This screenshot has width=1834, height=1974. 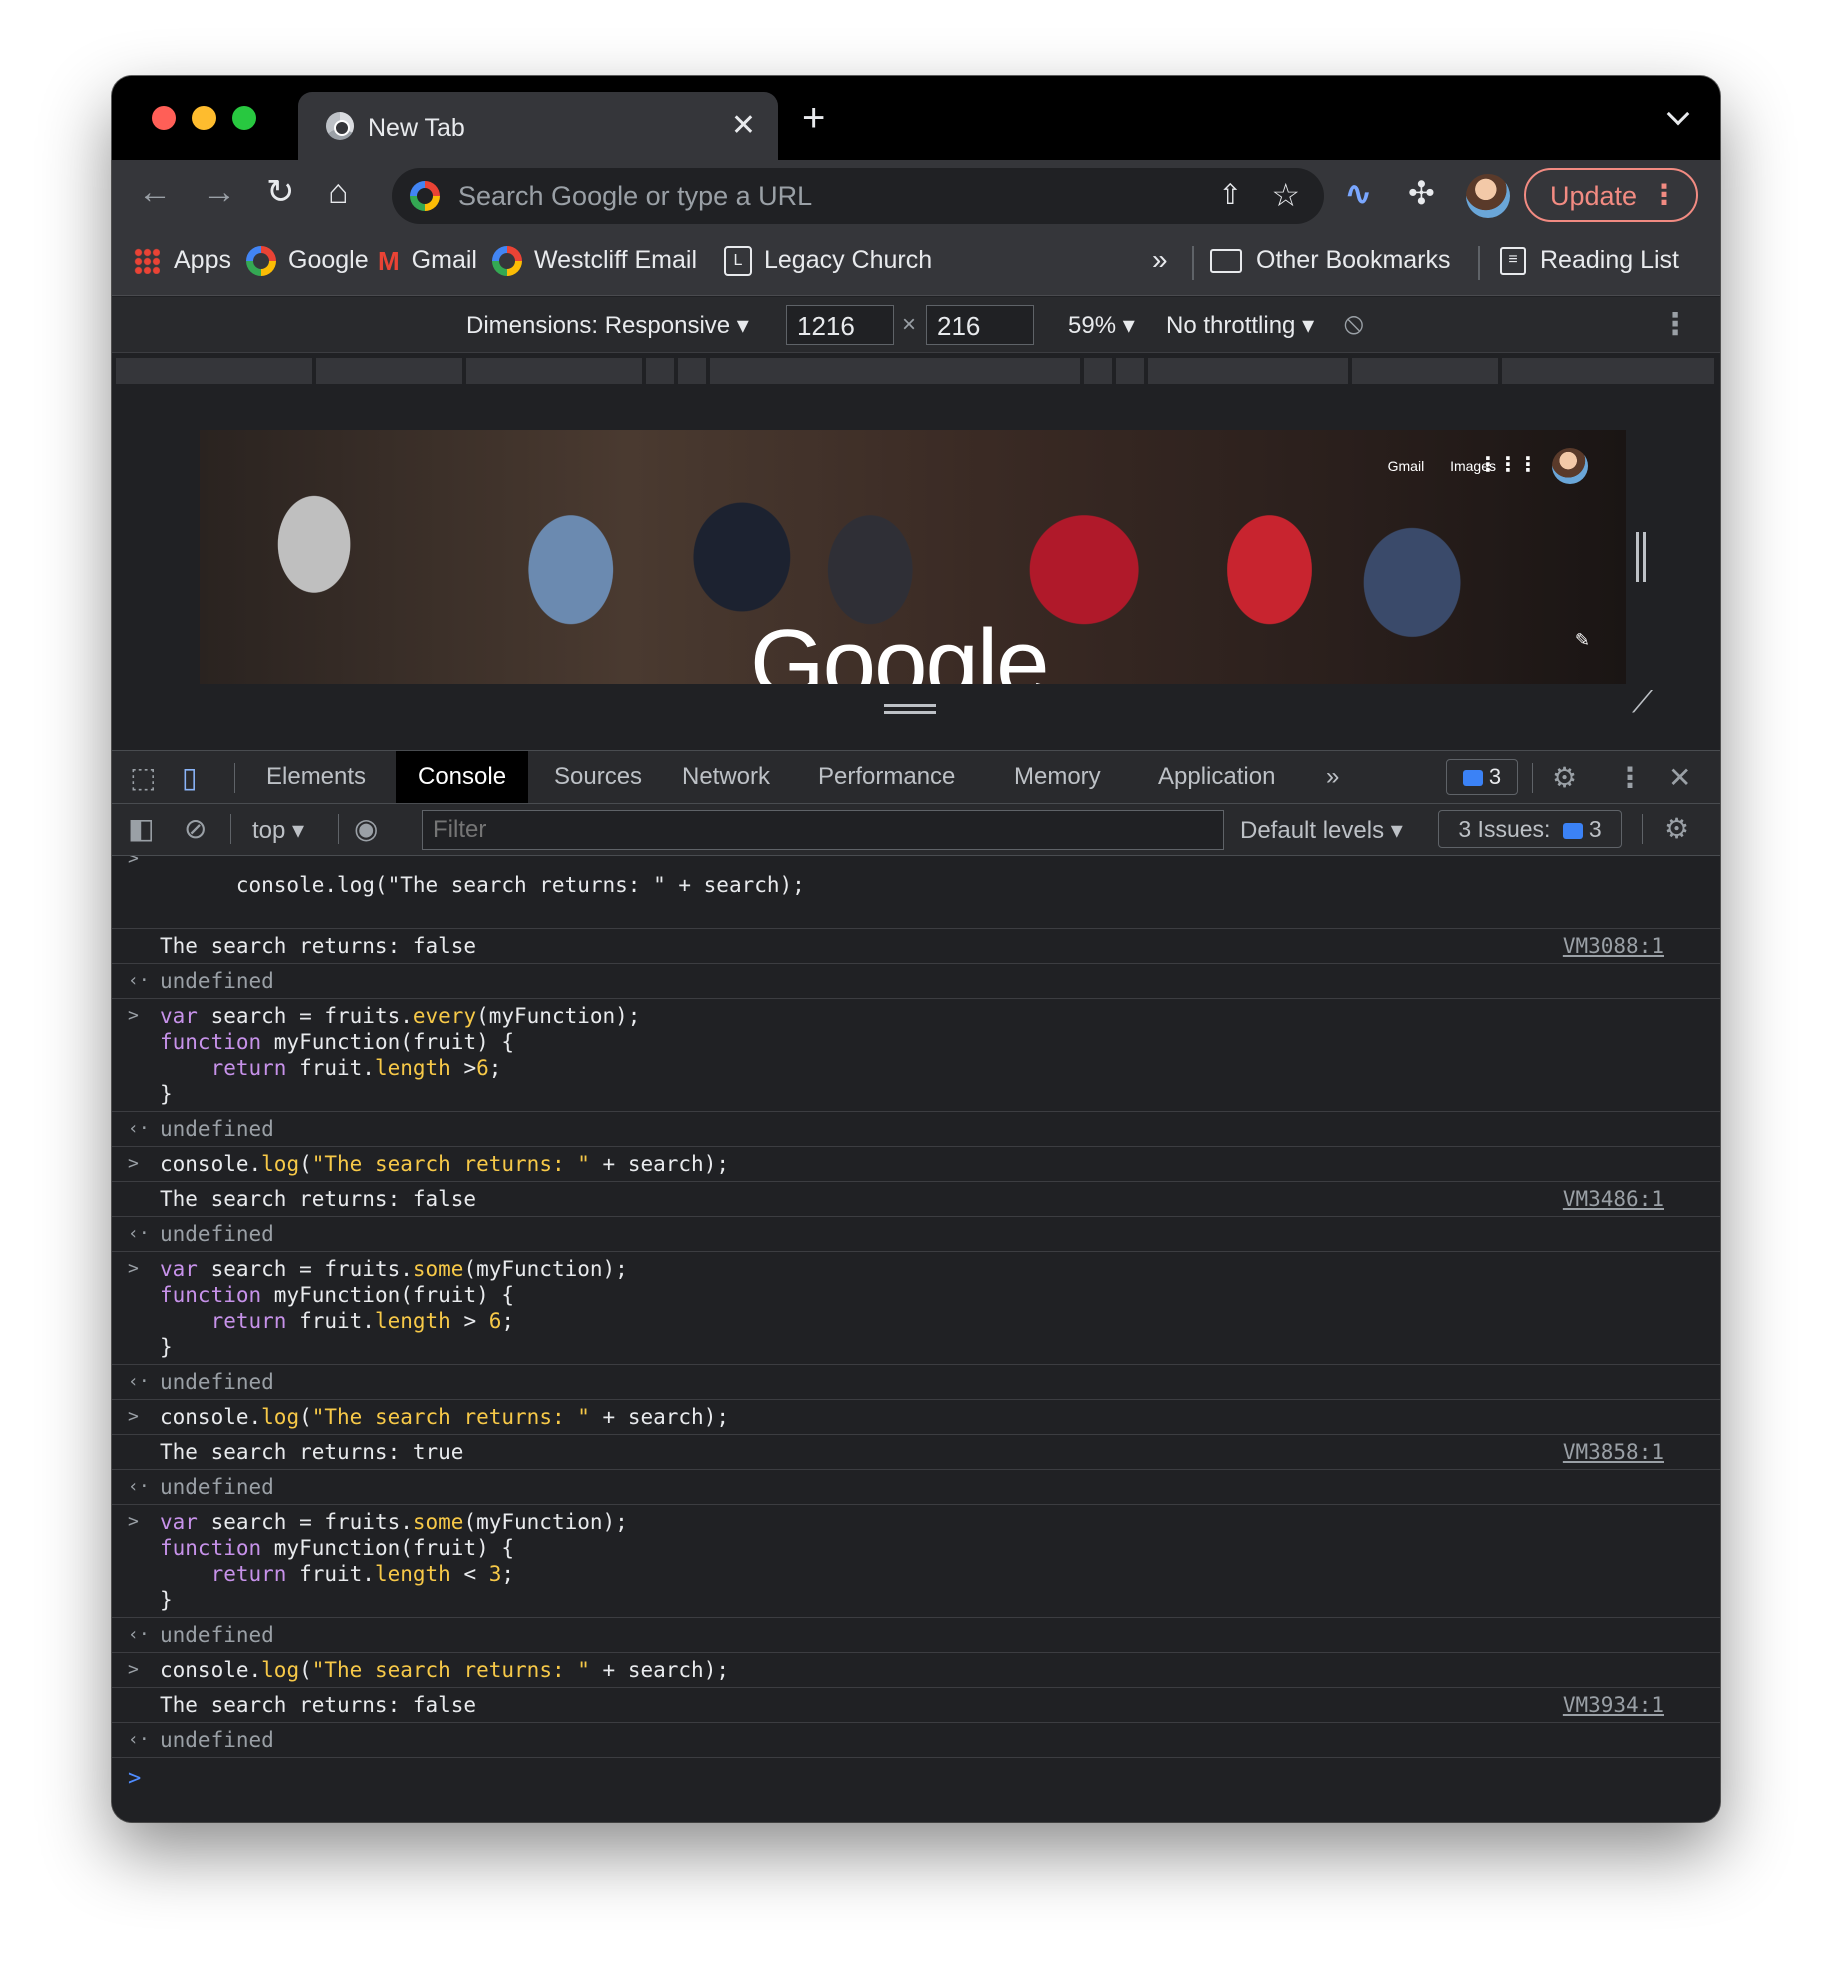 What do you see at coordinates (980, 325) in the screenshot?
I see `viewport-height-input: 216` at bounding box center [980, 325].